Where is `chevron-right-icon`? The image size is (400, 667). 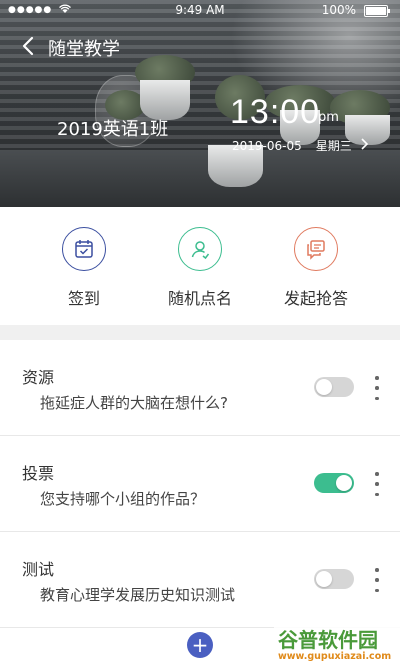
chevron-right-icon is located at coordinates (364, 145).